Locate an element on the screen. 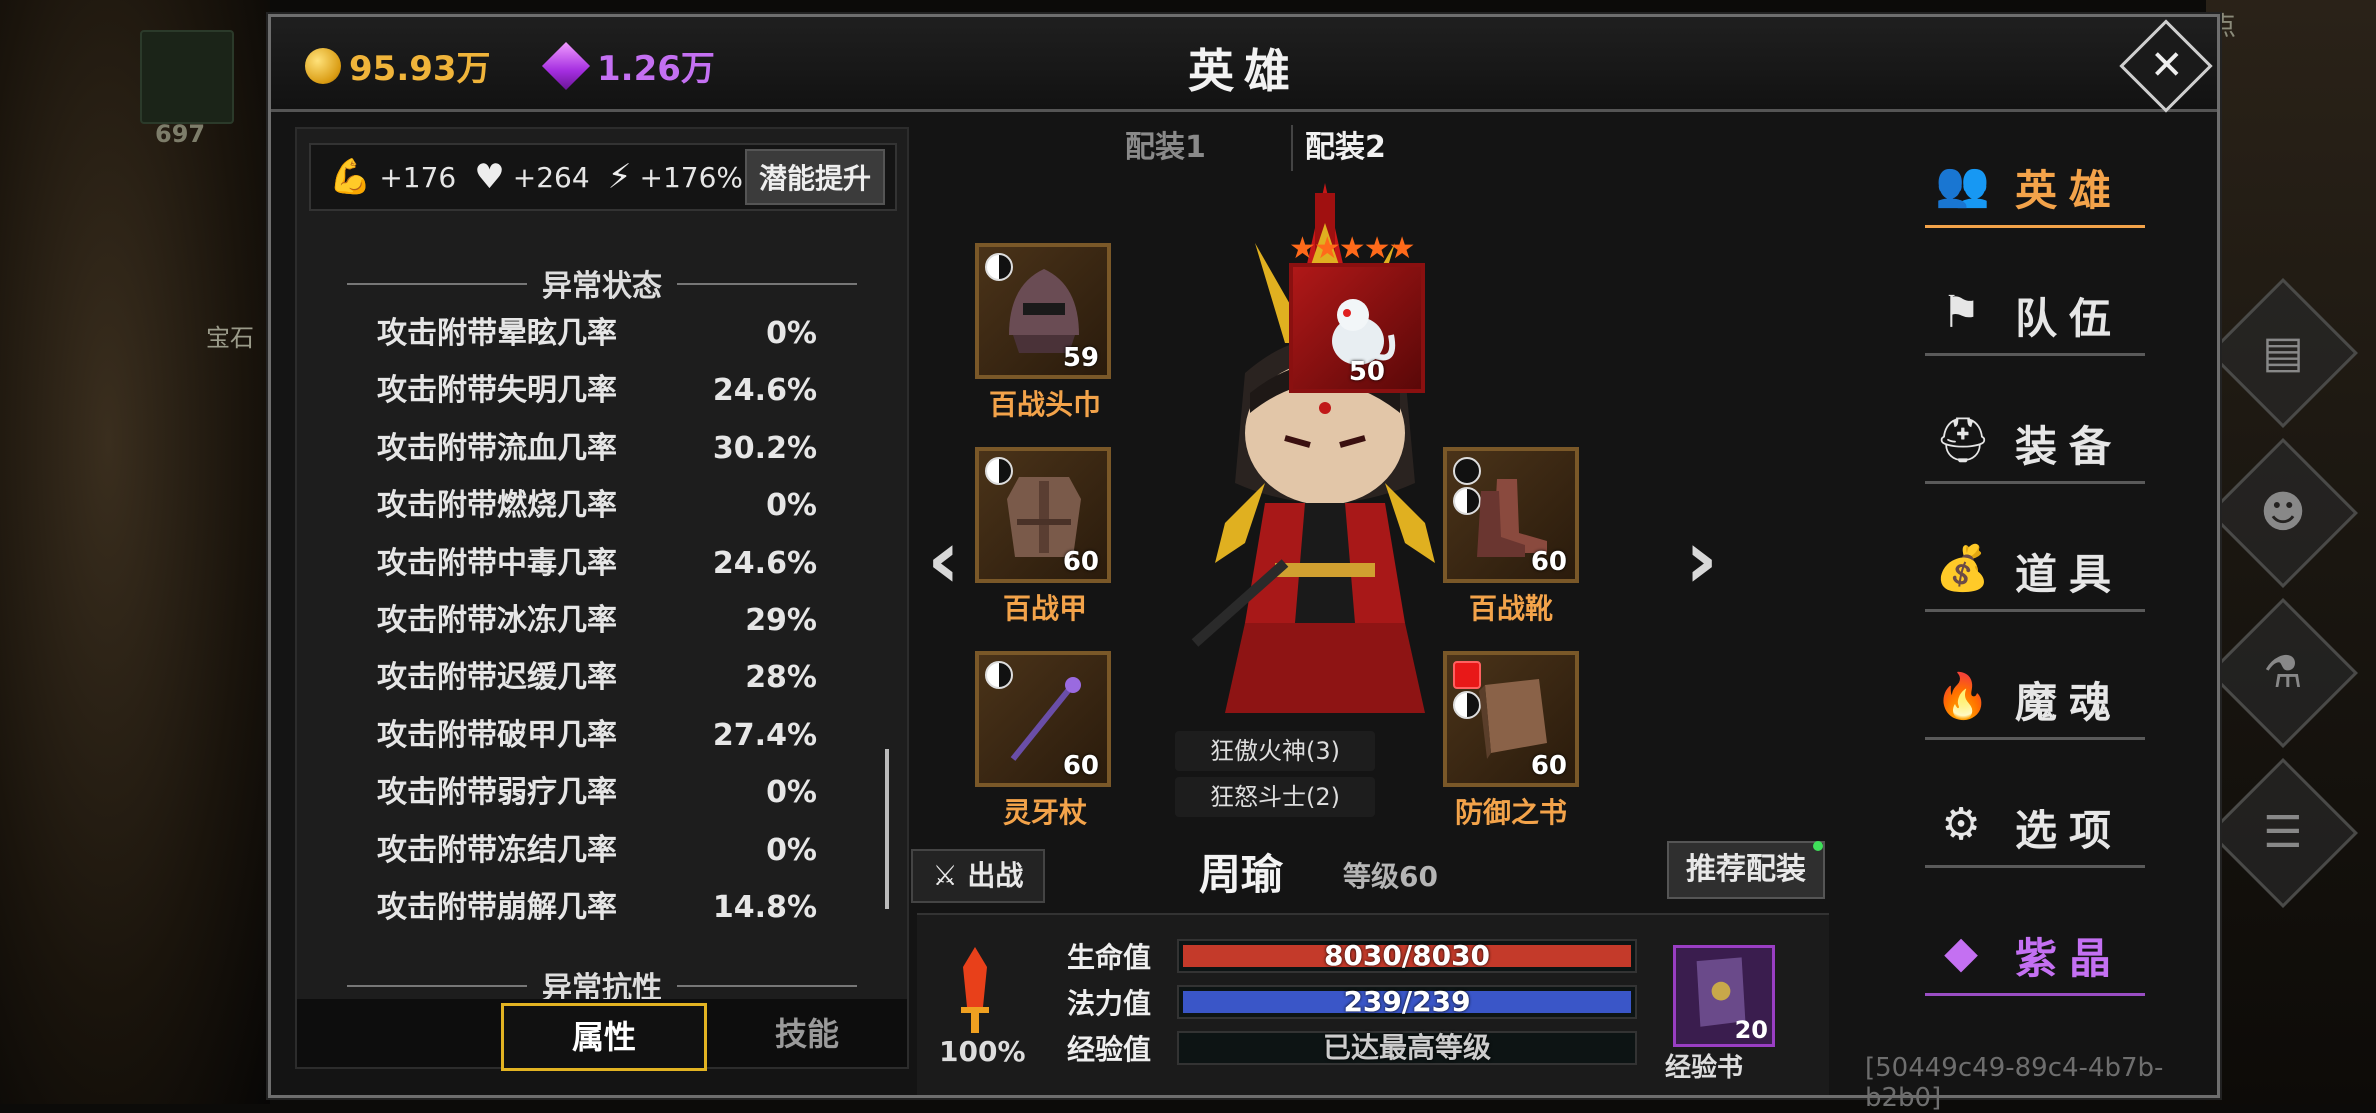 The width and height of the screenshot is (2376, 1113). status-row: 攻击附带崩解几率 14.8% is located at coordinates (597, 907).